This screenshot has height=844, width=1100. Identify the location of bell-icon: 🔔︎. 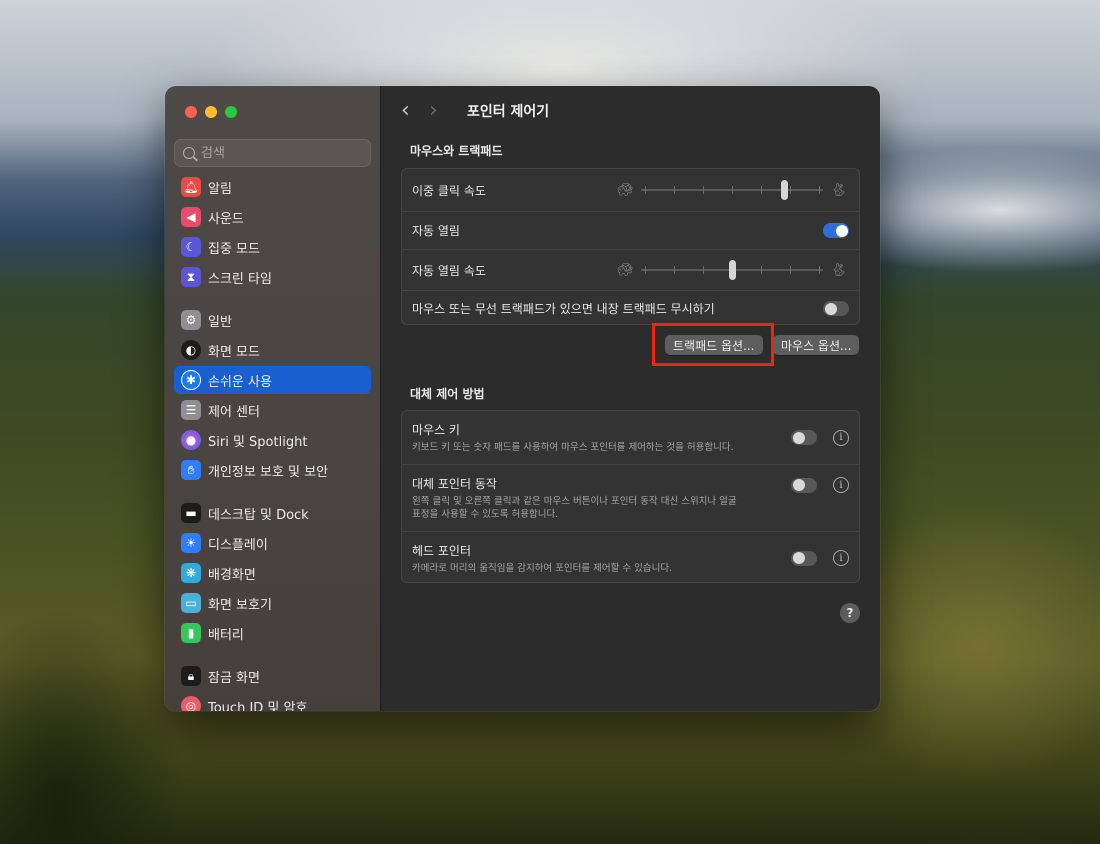
(191, 187).